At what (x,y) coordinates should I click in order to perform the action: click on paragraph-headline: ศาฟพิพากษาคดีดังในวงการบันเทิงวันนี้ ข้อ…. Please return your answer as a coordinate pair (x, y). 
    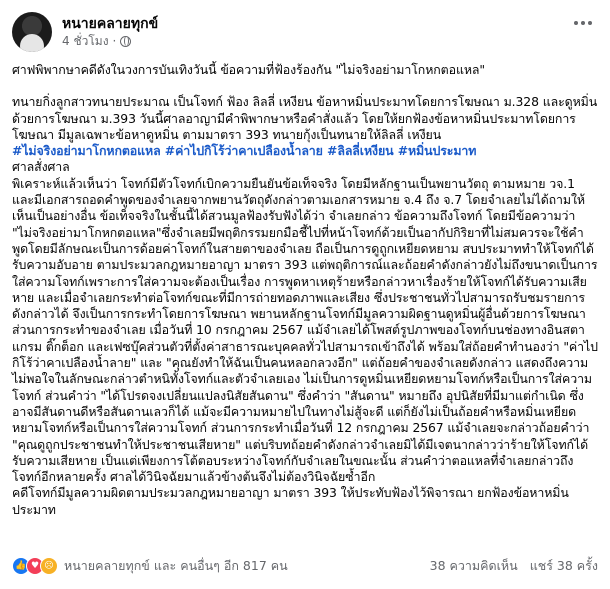
    Looking at the image, I should click on (248, 69).